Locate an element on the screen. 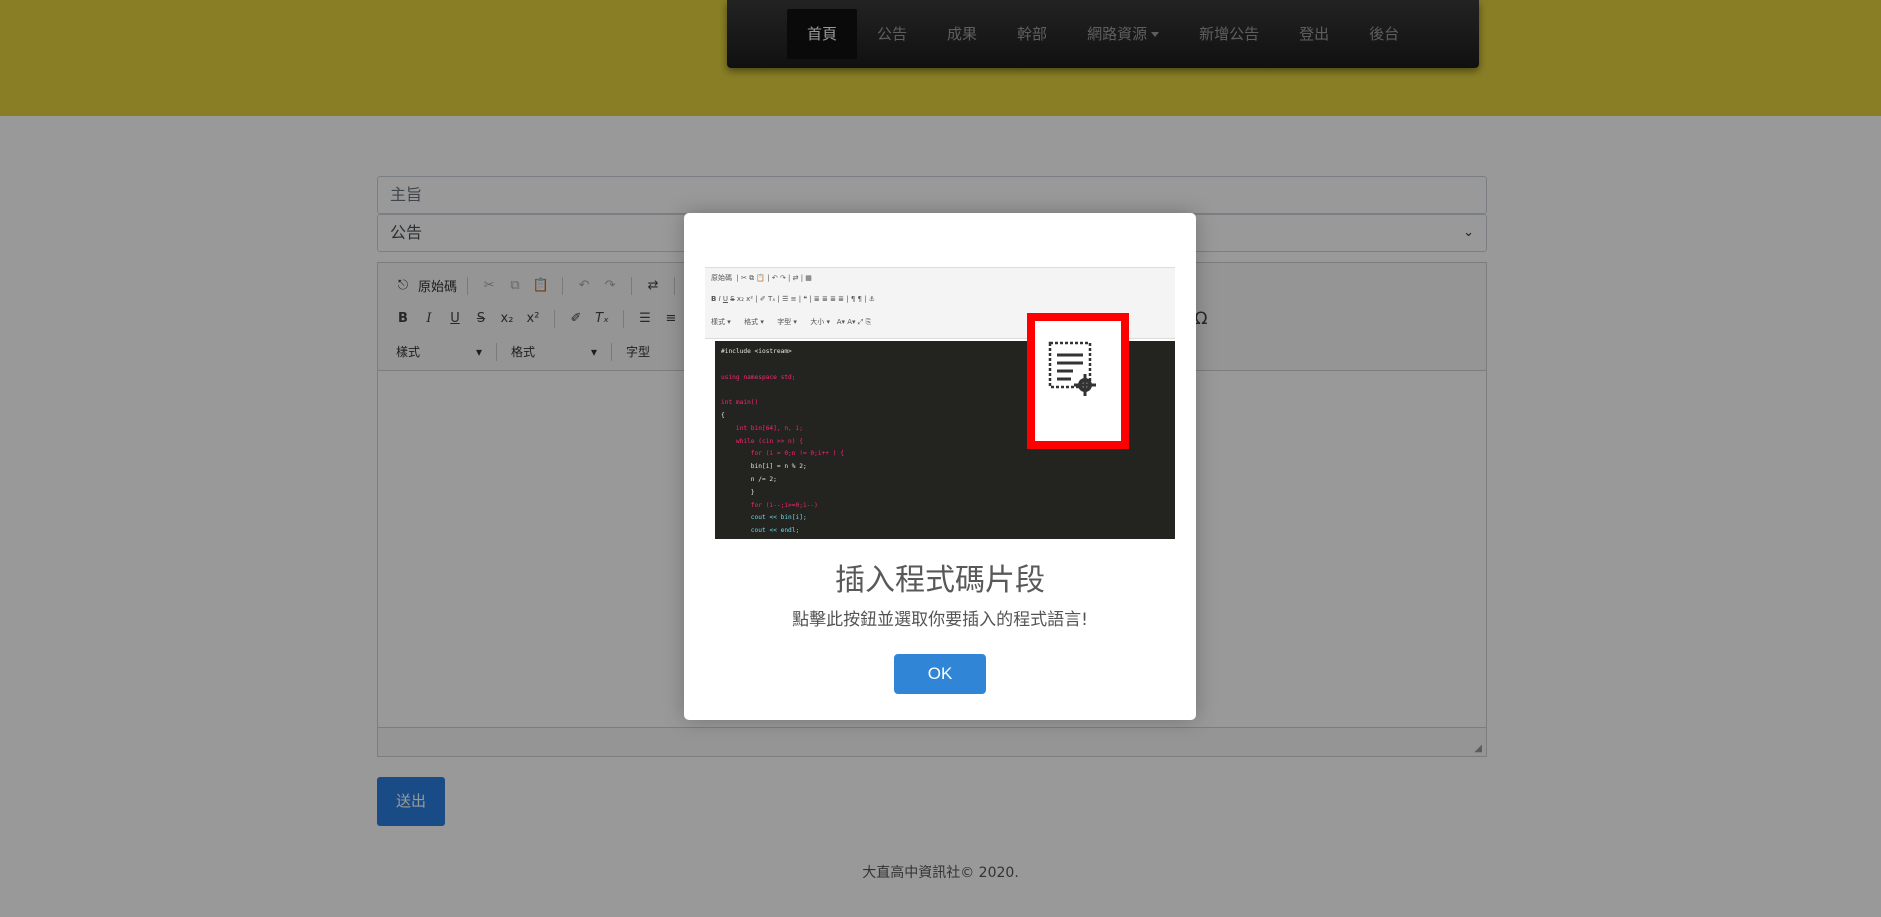 The image size is (1881, 917). screenshot-font-combo: 字型 is located at coordinates (784, 322).